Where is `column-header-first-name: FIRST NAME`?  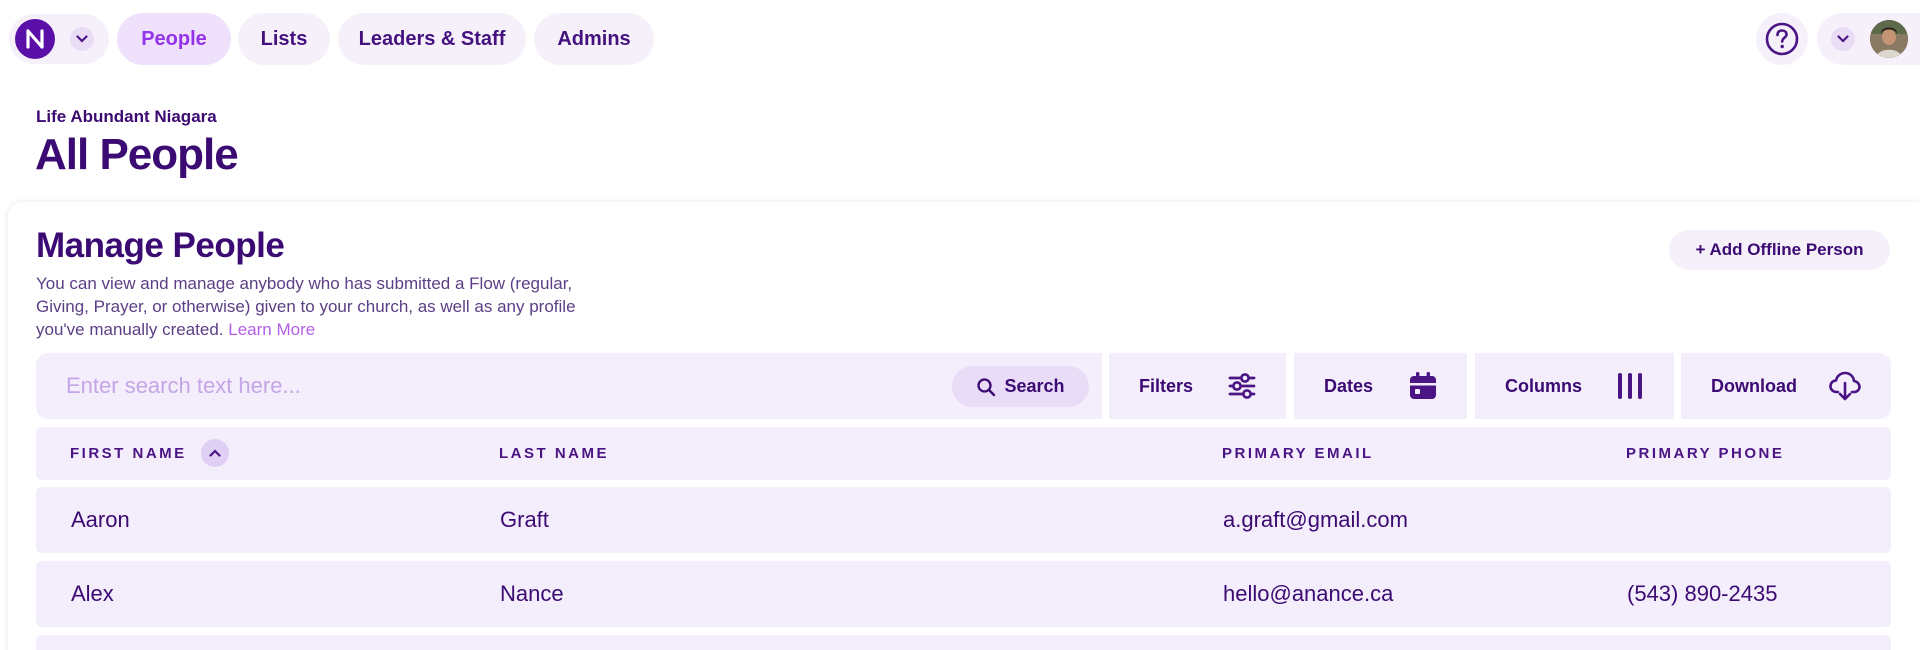
column-header-first-name: FIRST NAME is located at coordinates (128, 453).